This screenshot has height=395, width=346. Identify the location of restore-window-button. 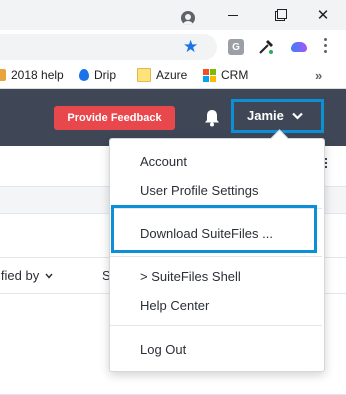
(279, 15).